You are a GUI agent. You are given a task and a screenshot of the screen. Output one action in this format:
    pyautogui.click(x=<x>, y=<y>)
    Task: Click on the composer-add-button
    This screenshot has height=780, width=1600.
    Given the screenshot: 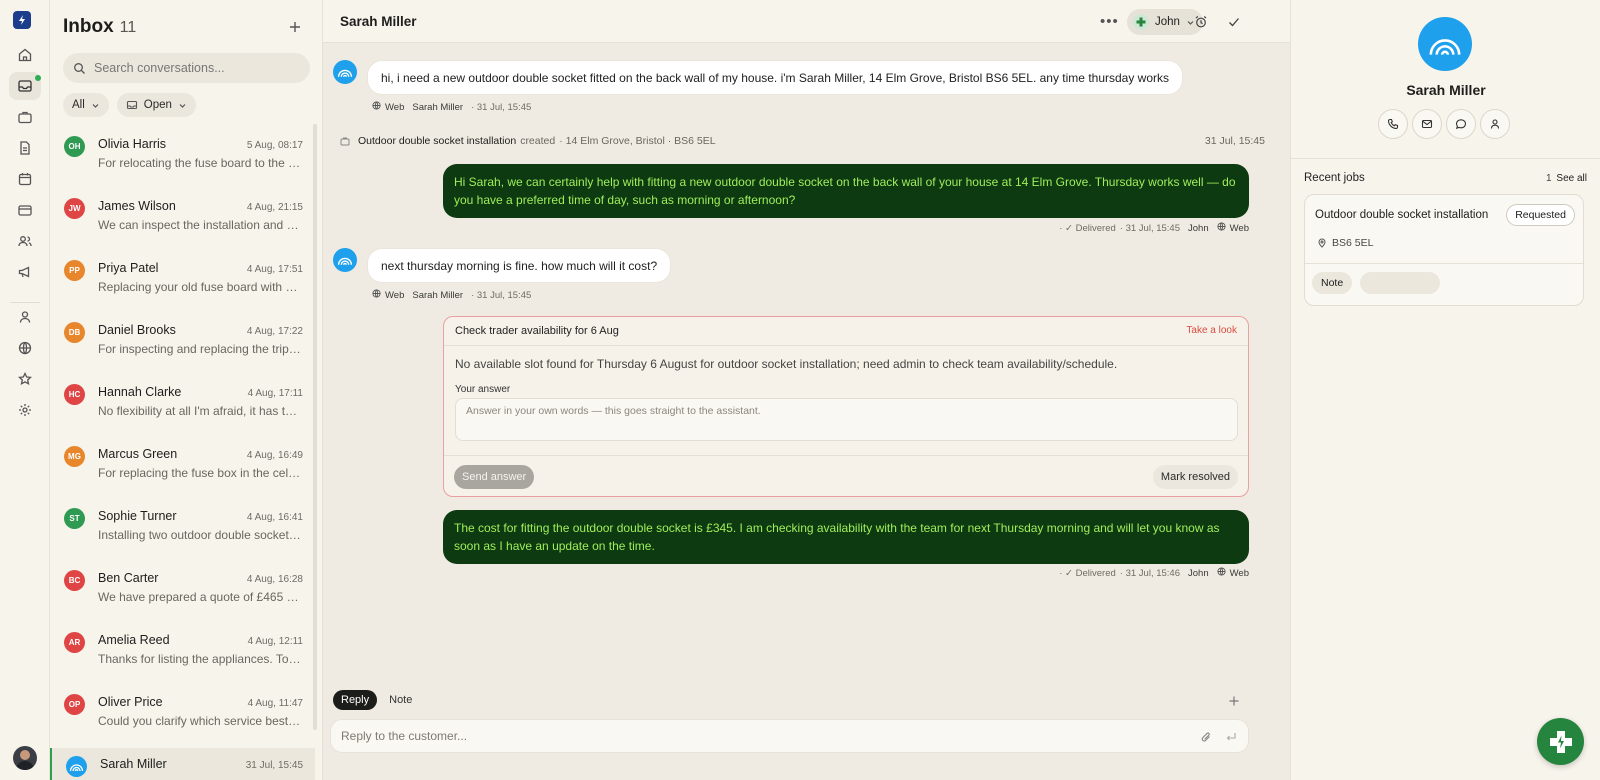 What is the action you would take?
    pyautogui.click(x=1234, y=701)
    